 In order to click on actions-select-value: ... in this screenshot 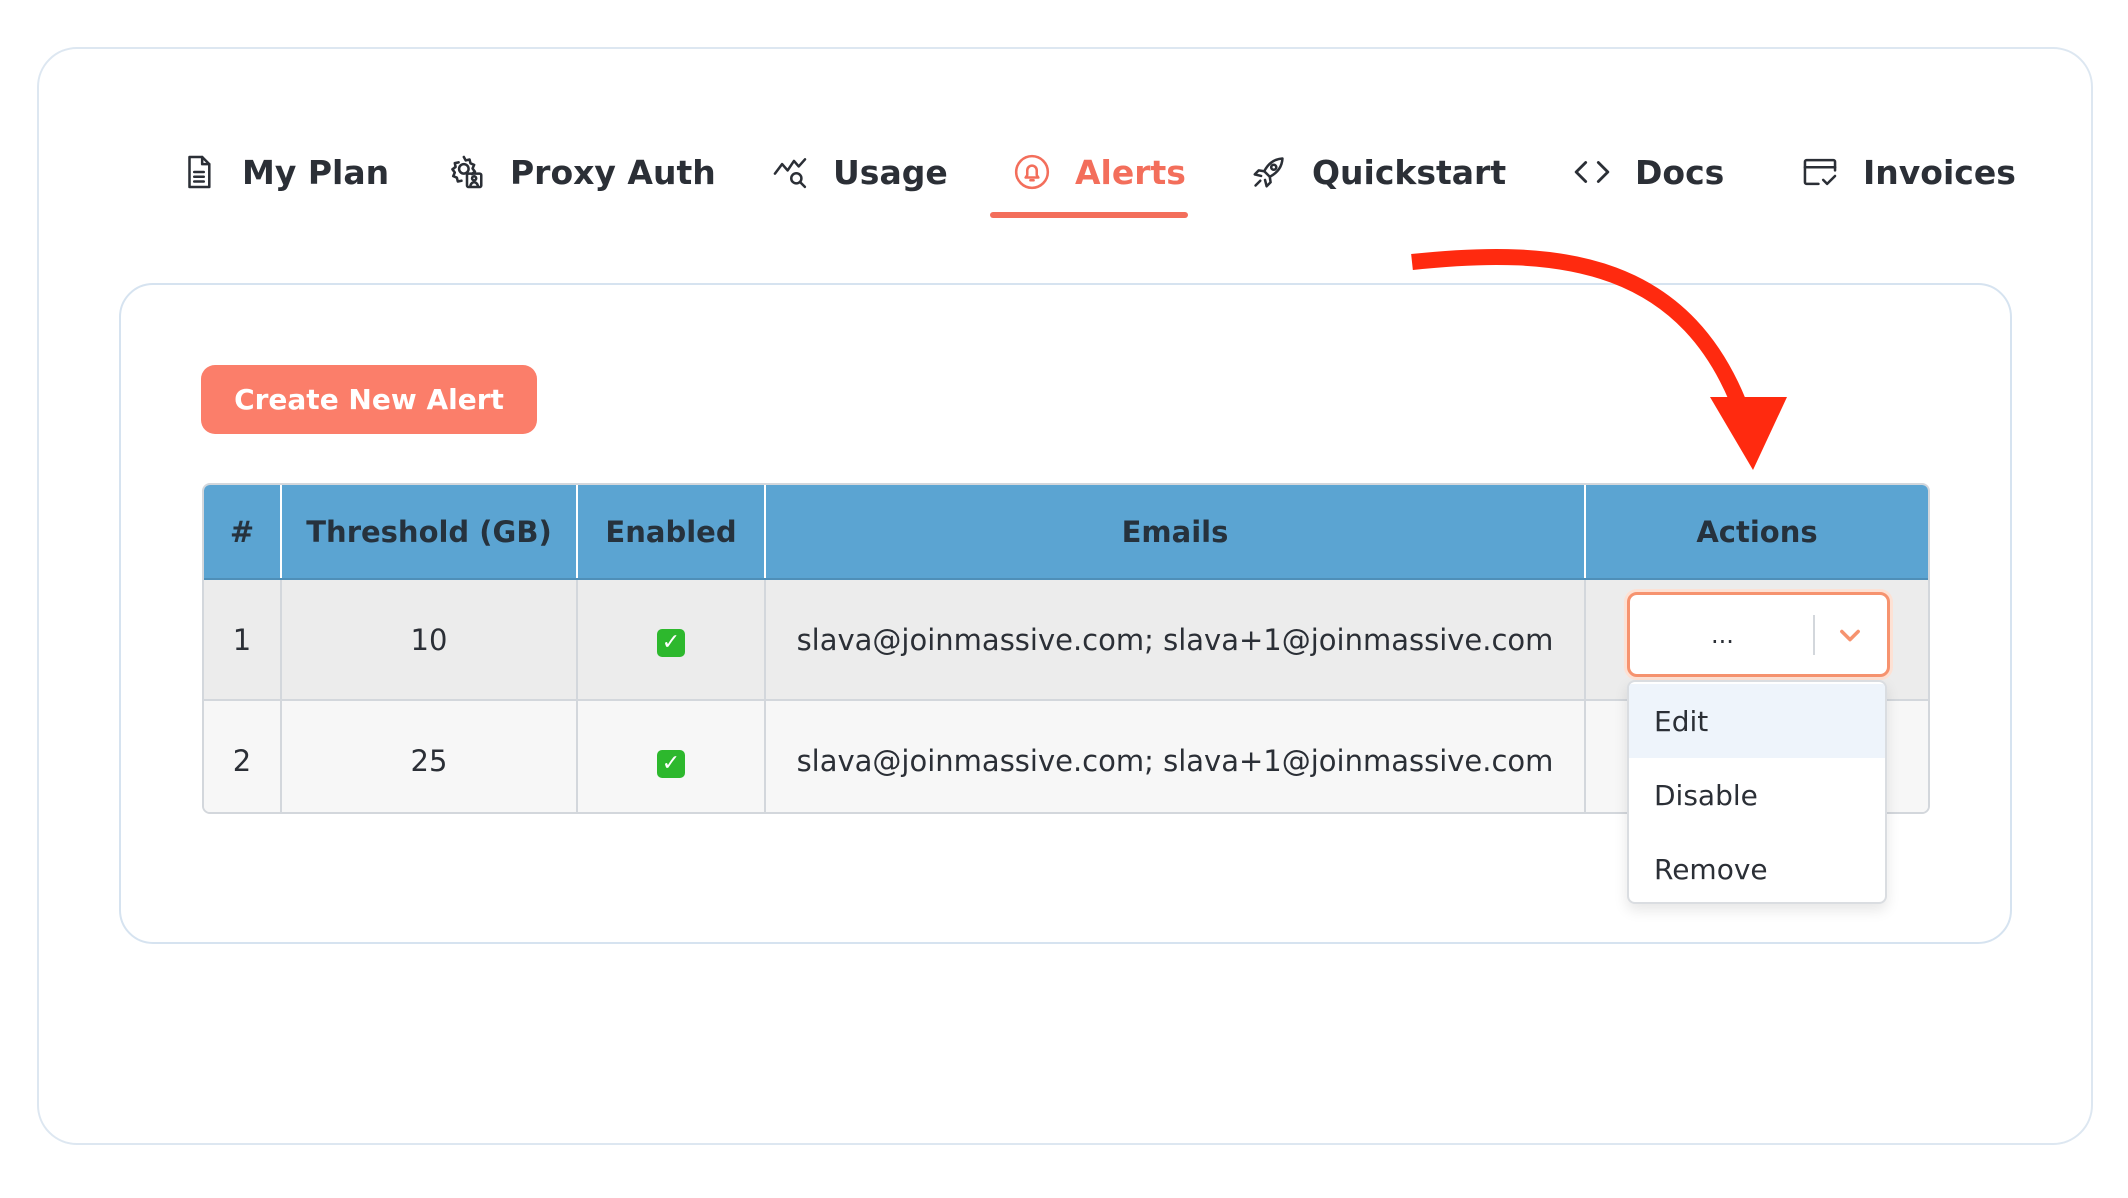, I will do `click(1722, 634)`.